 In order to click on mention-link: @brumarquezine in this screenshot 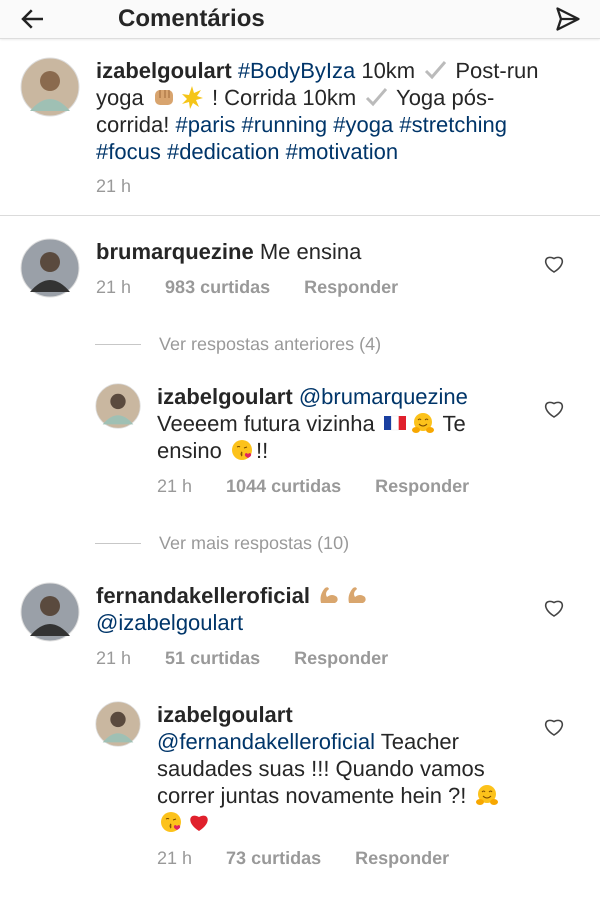, I will do `click(383, 396)`.